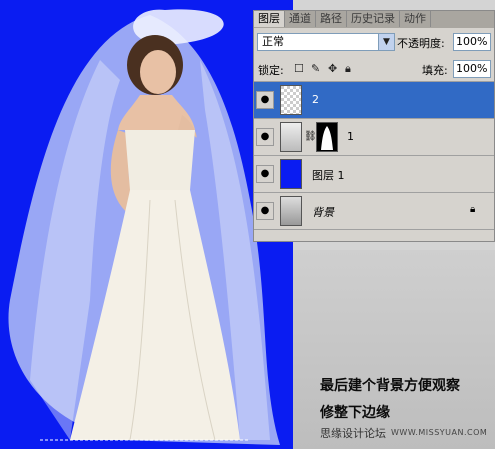 This screenshot has width=495, height=449. Describe the element at coordinates (353, 433) in the screenshot. I see `watermark-text: 思缘设计论坛` at that location.